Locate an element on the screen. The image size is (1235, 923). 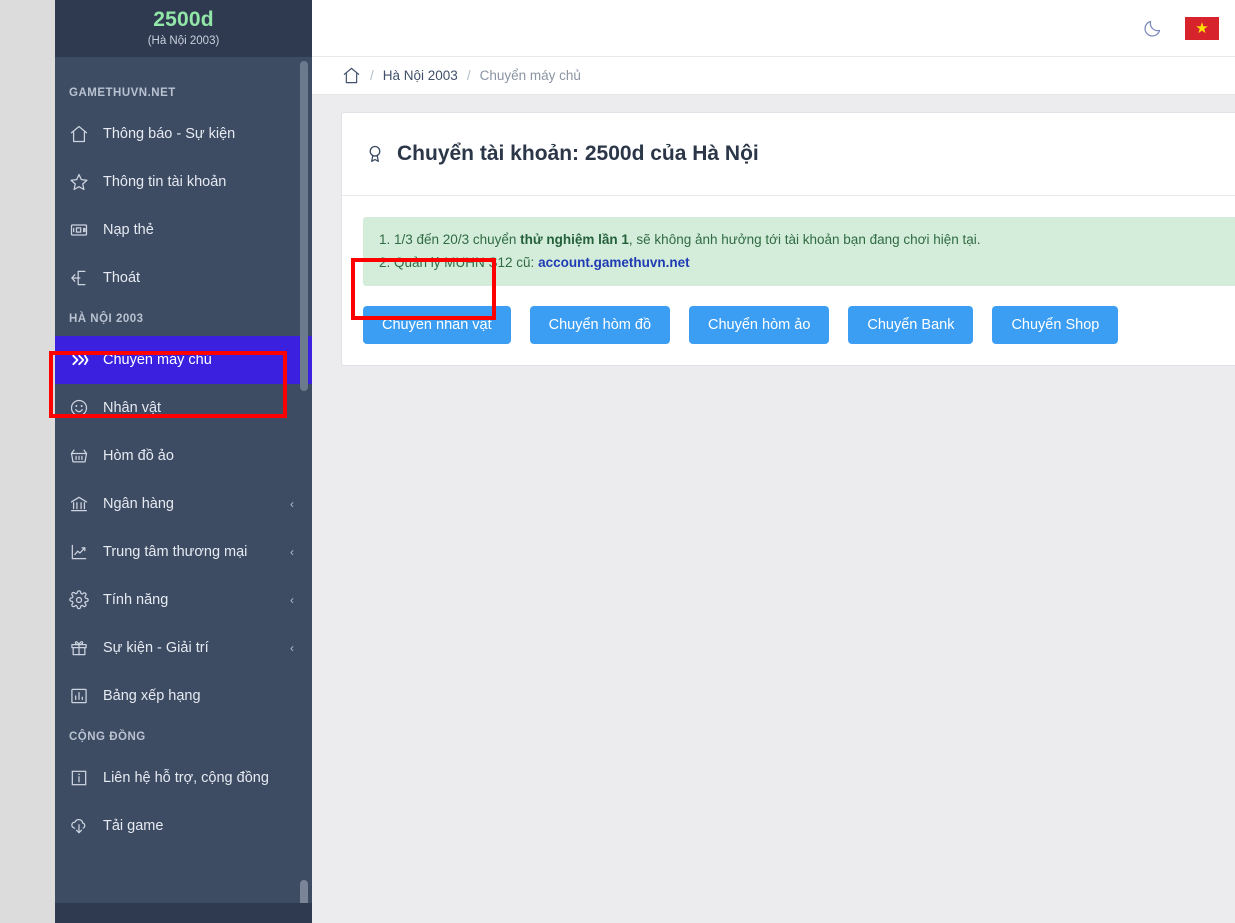
top-bar-actions: ★ is located at coordinates (1188, 28).